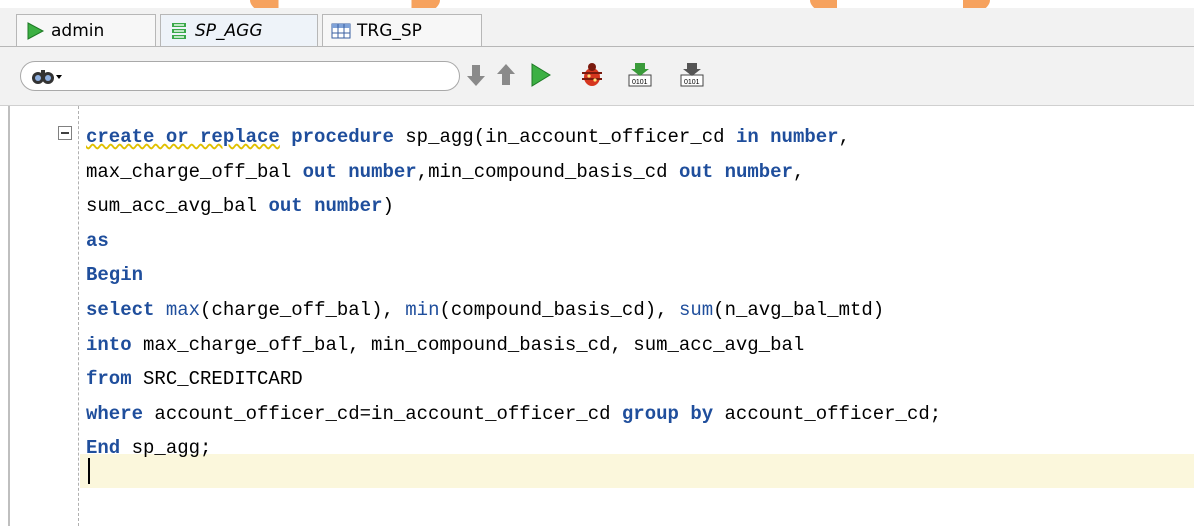  Describe the element at coordinates (827, 413) in the screenshot. I see `code-token: account_officer_cd;` at that location.